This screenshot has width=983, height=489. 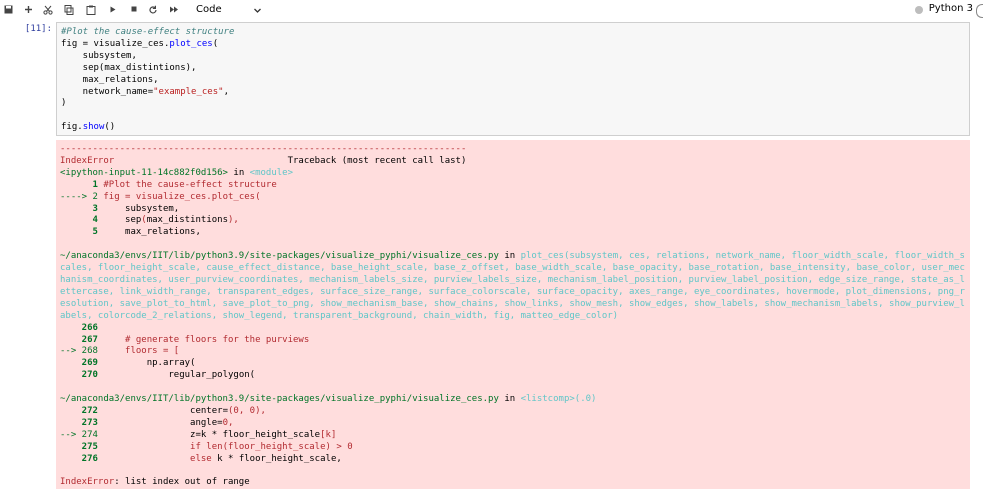 I want to click on kernel-status-icon, so click(x=919, y=10).